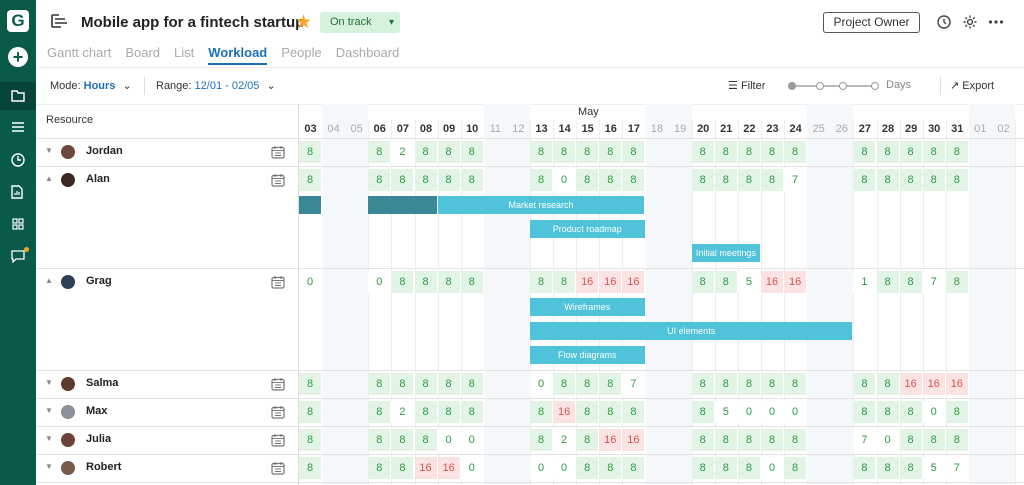 This screenshot has width=1024, height=485. Describe the element at coordinates (98, 179) in the screenshot. I see `resource-name: Alan` at that location.